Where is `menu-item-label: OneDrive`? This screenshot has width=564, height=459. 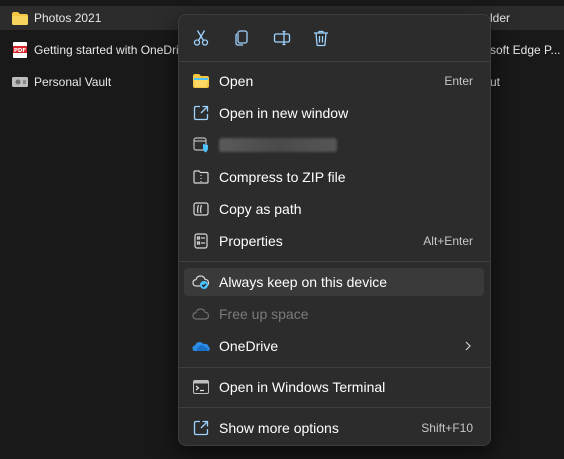 menu-item-label: OneDrive is located at coordinates (249, 346).